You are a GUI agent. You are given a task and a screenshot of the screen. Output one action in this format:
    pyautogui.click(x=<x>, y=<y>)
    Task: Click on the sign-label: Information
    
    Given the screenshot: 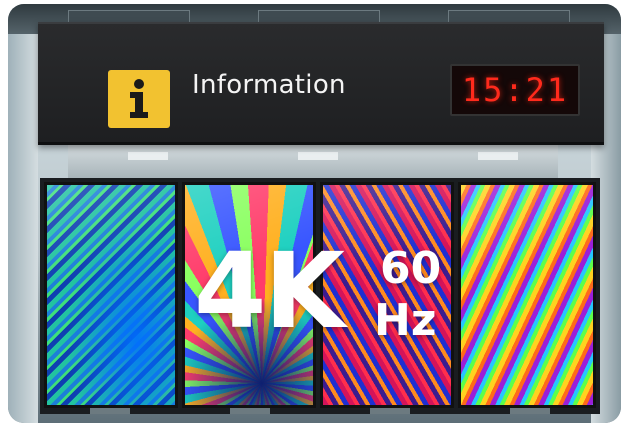 What is the action you would take?
    pyautogui.click(x=269, y=85)
    